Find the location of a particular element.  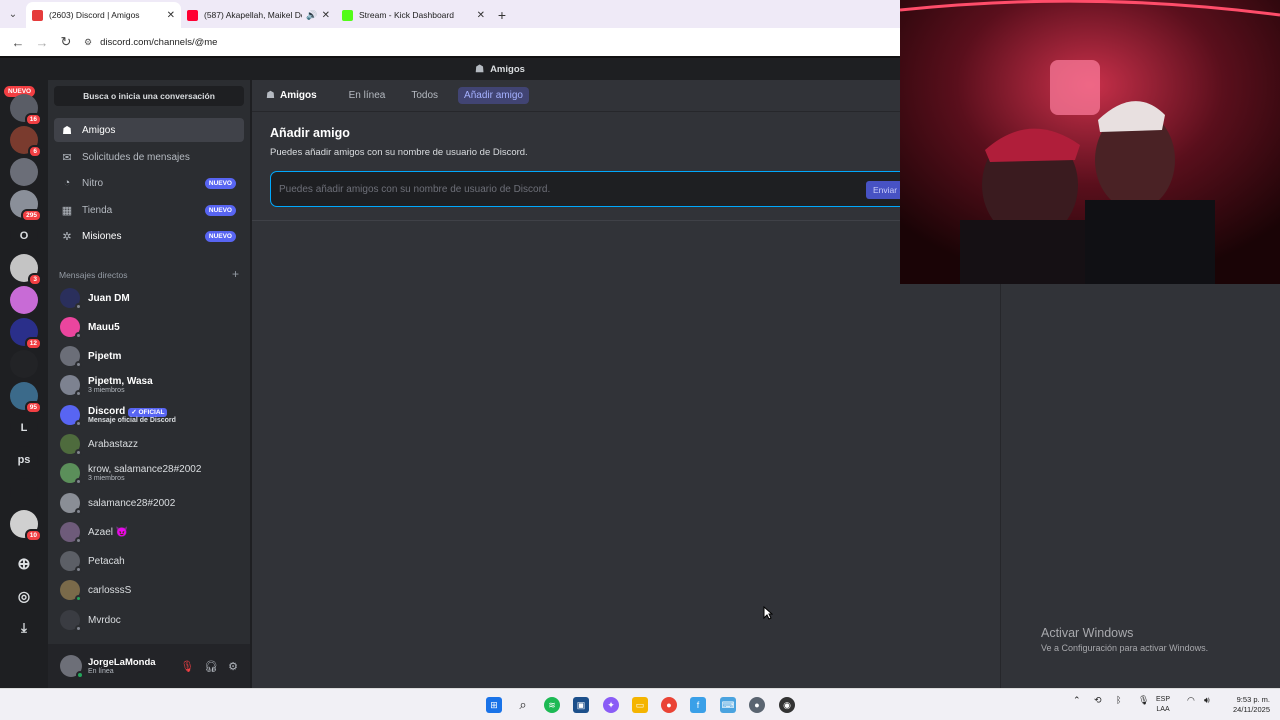

spotify-icon: ≋ is located at coordinates (552, 705).